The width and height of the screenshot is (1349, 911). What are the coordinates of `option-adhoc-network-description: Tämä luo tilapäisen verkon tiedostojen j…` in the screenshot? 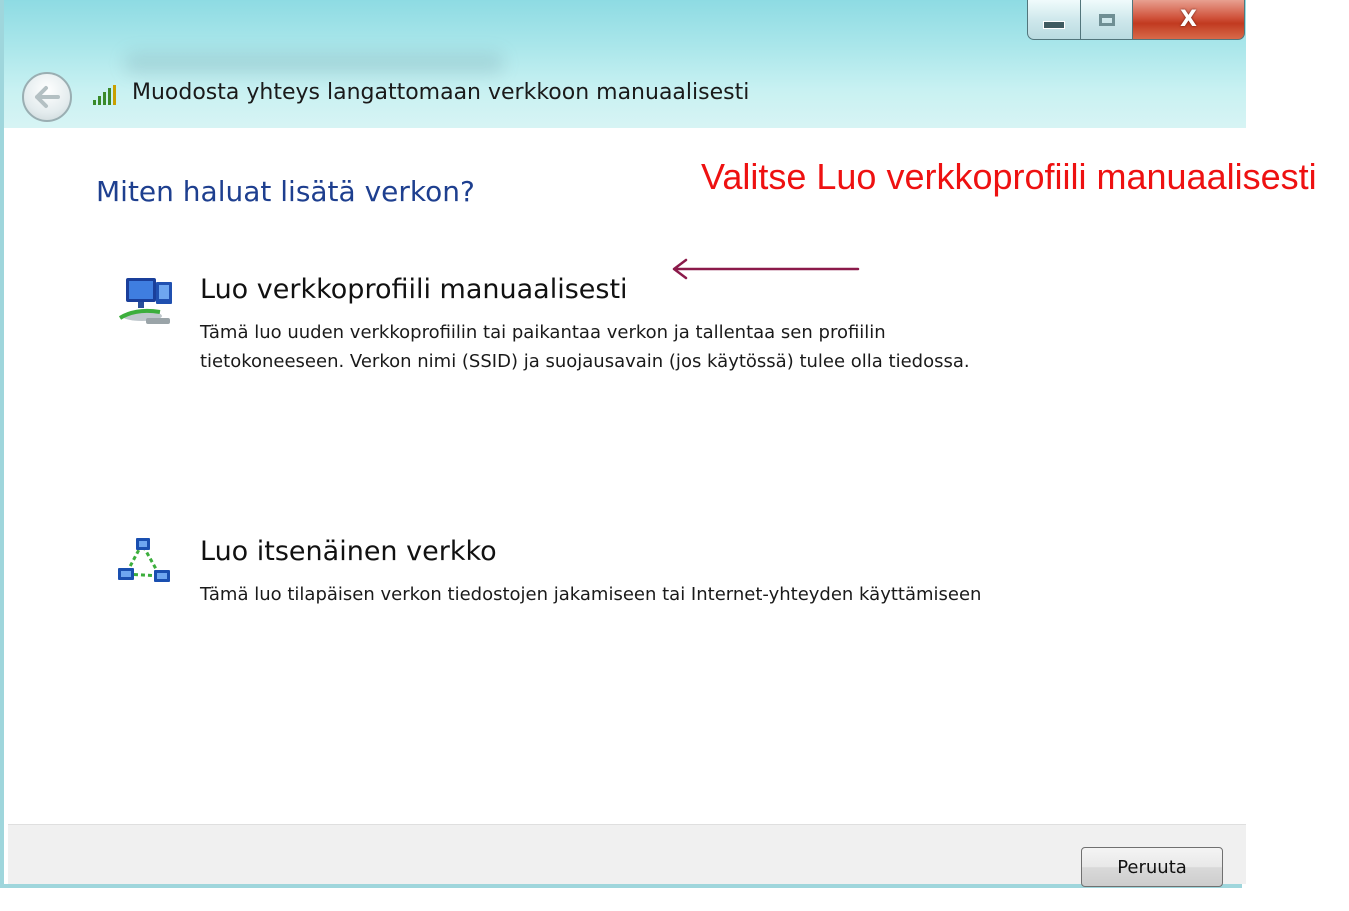 It's located at (591, 594).